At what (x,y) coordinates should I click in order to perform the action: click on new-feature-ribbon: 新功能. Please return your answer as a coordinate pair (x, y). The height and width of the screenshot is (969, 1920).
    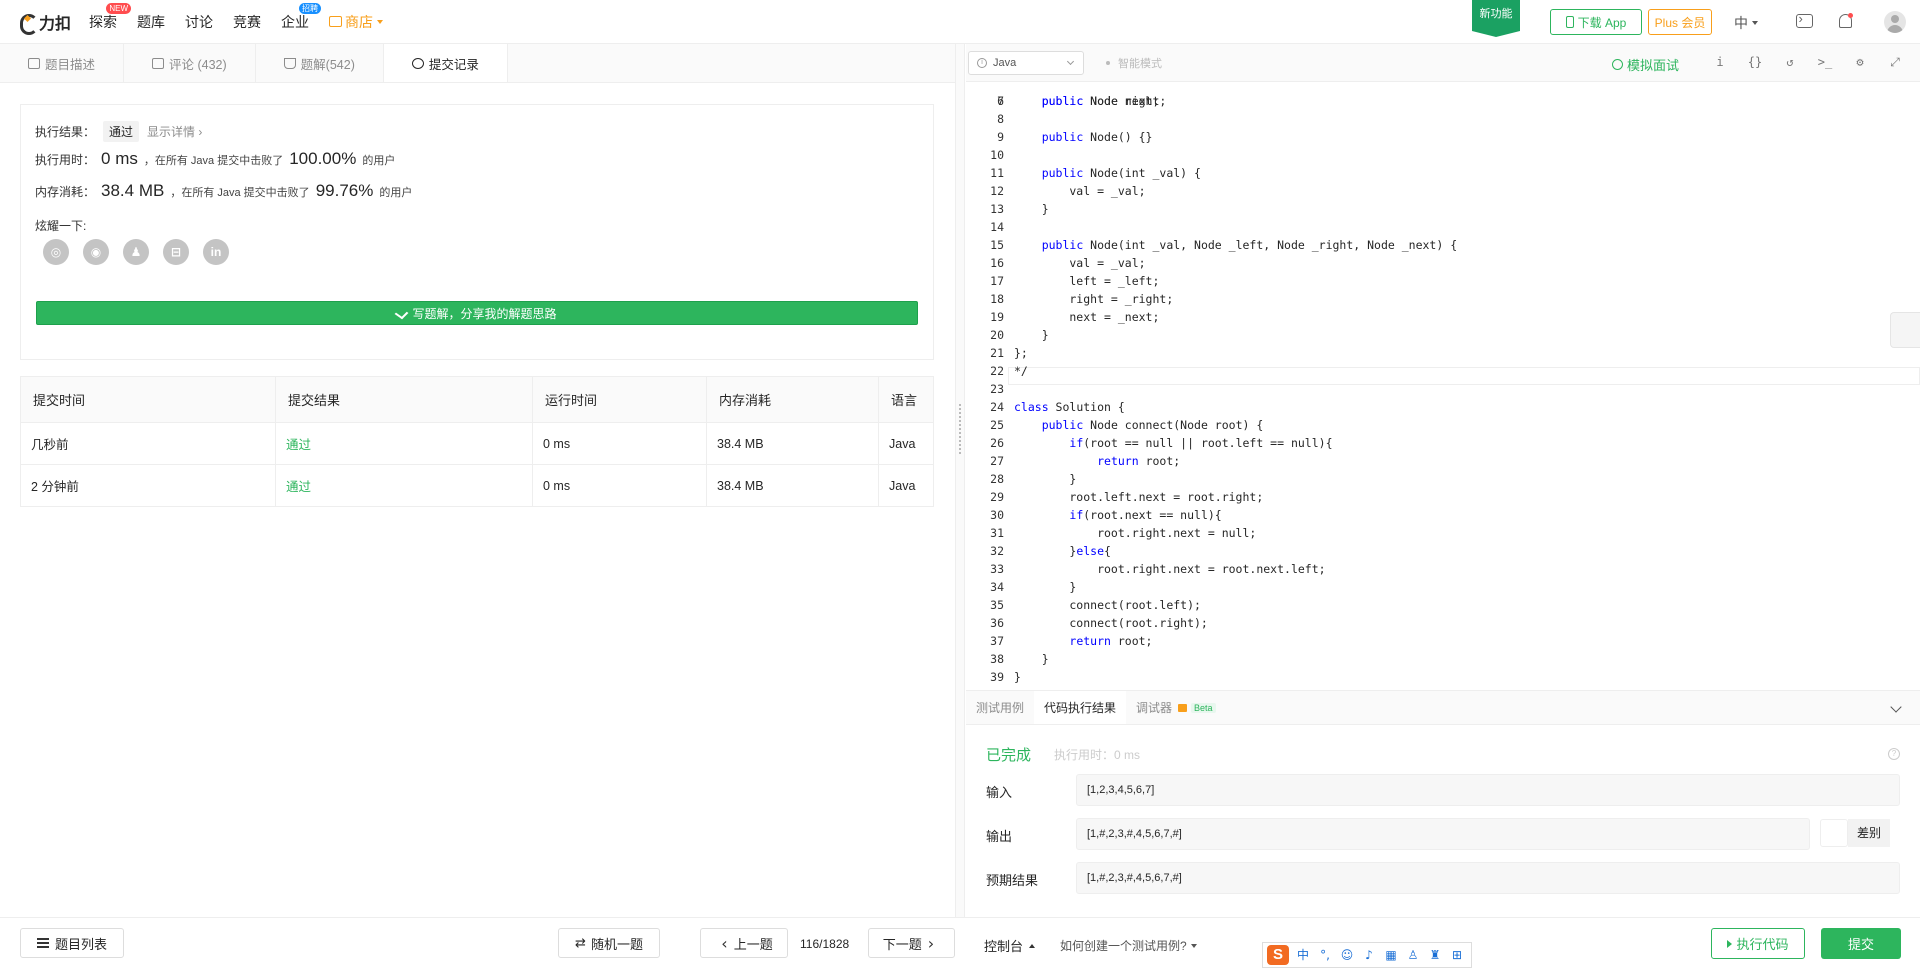
    Looking at the image, I should click on (1496, 18).